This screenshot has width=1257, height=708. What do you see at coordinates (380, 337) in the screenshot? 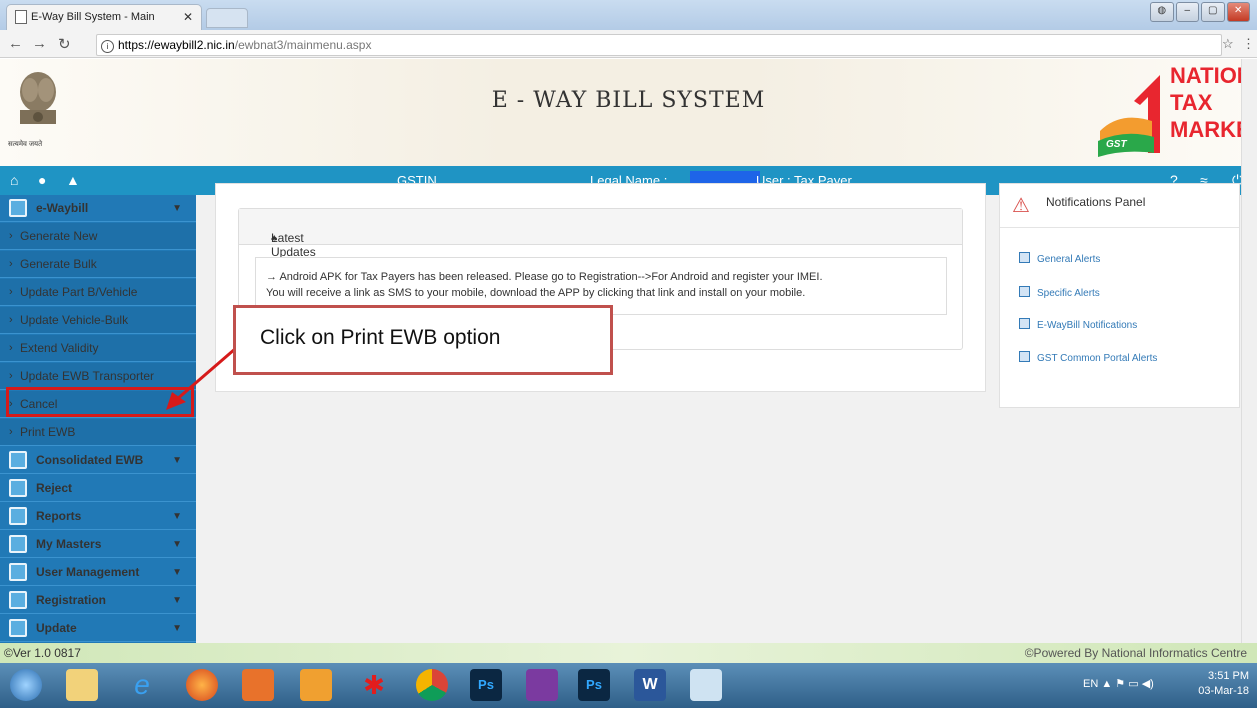
I see `callout-text: Click on Print EWB option` at bounding box center [380, 337].